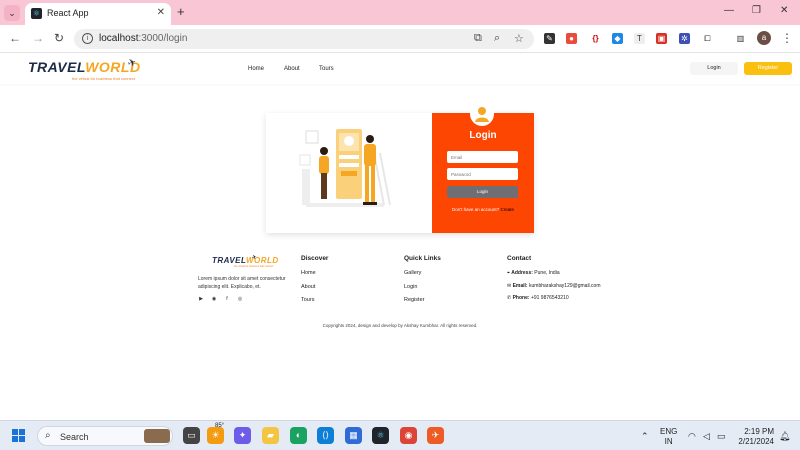 The width and height of the screenshot is (800, 450). Describe the element at coordinates (325, 435) in the screenshot. I see `vscode-icon: ⟨⟩` at that location.